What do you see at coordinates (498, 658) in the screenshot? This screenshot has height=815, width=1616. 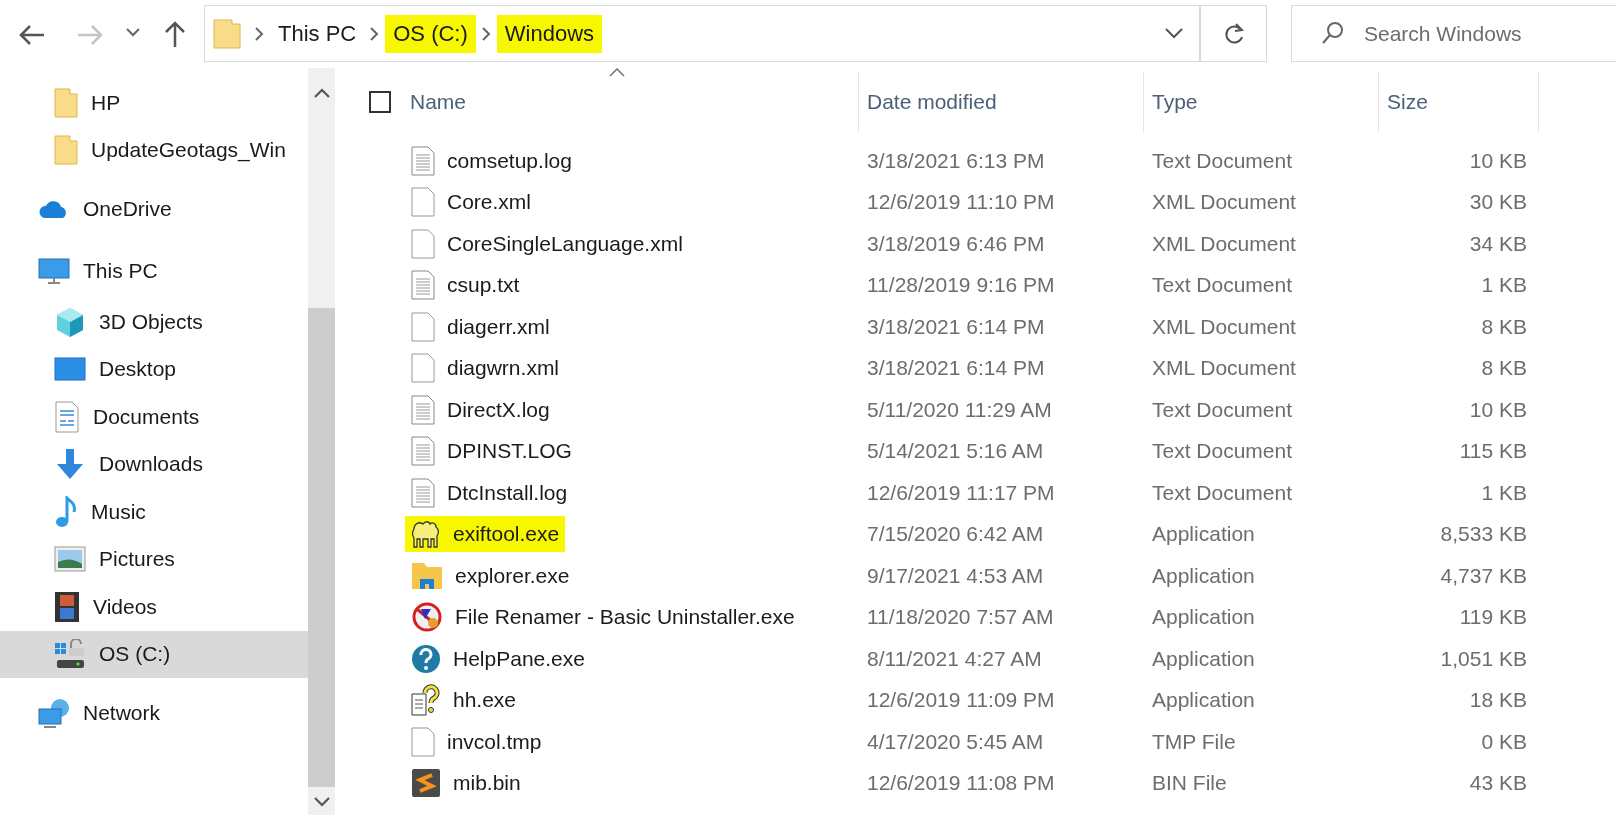 I see `file-name: HelpPane.exe` at bounding box center [498, 658].